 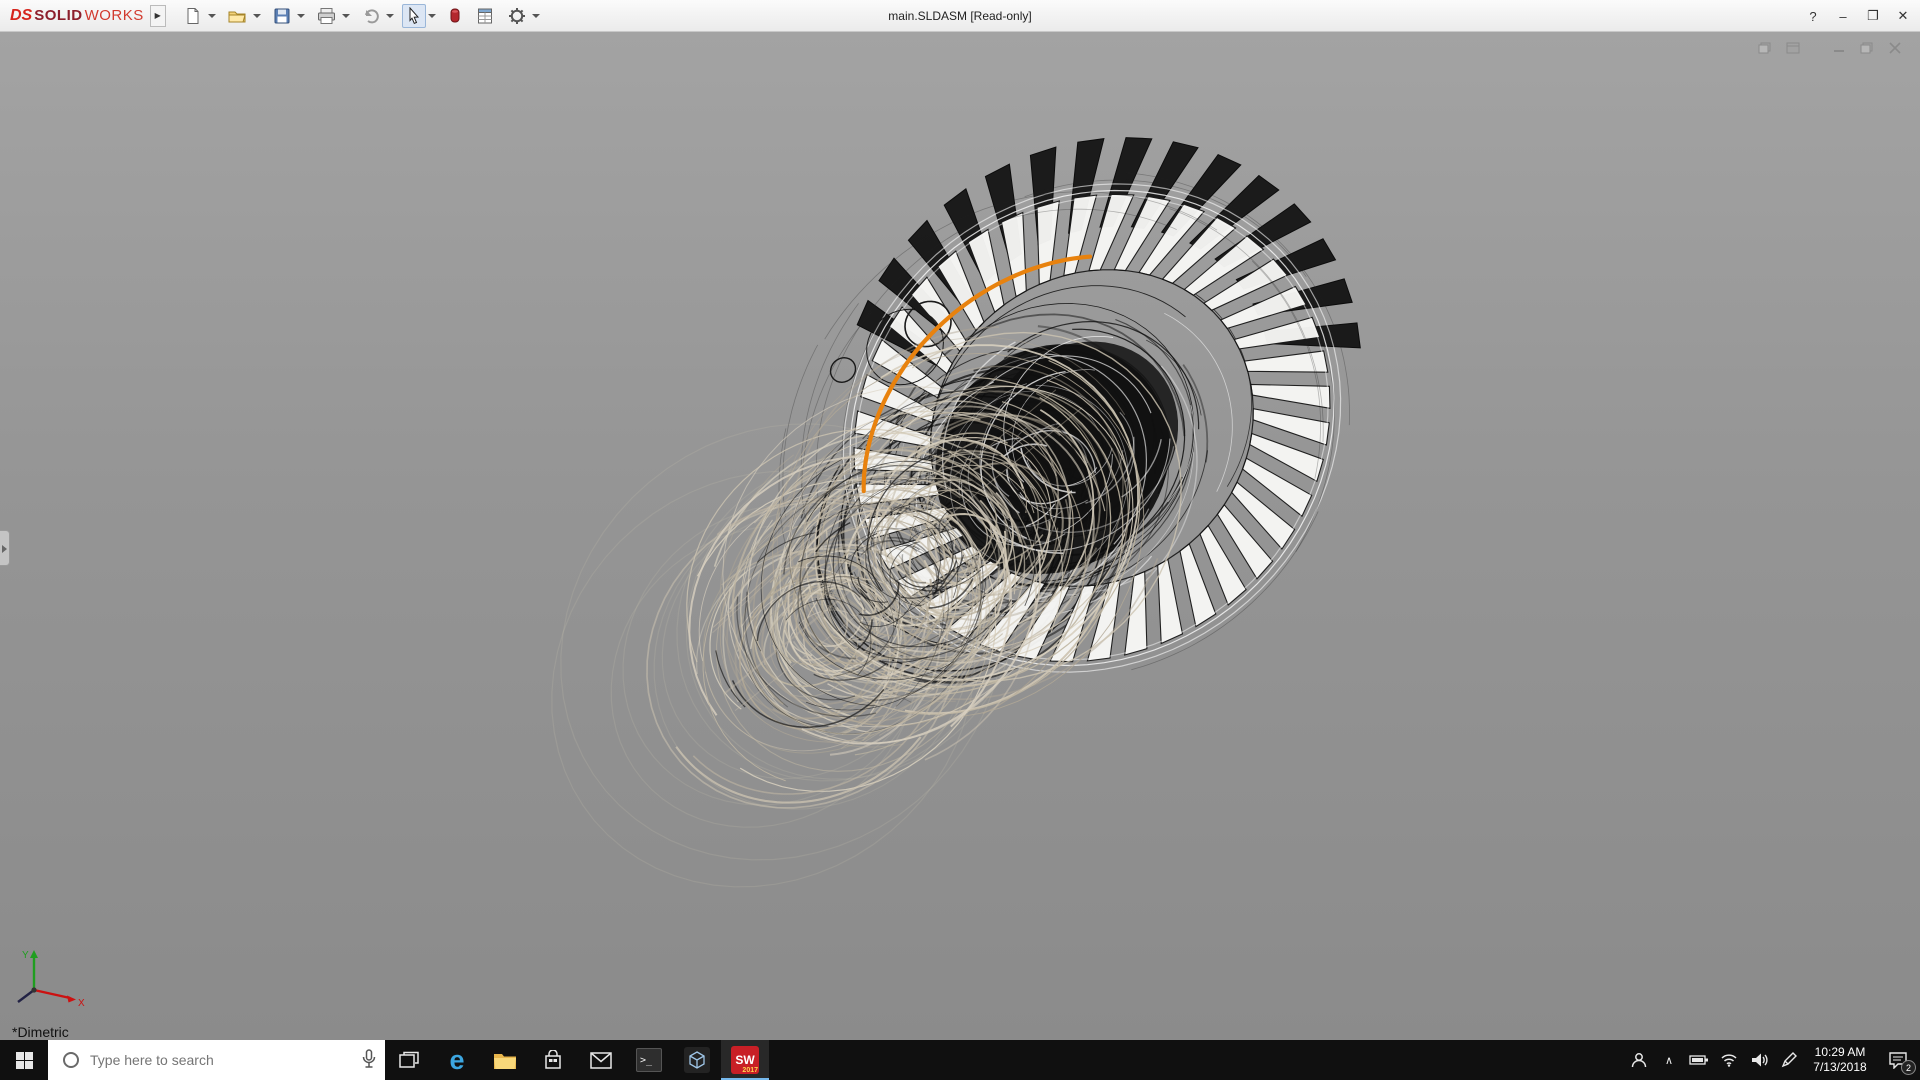 I want to click on undo-icon, so click(x=371, y=15).